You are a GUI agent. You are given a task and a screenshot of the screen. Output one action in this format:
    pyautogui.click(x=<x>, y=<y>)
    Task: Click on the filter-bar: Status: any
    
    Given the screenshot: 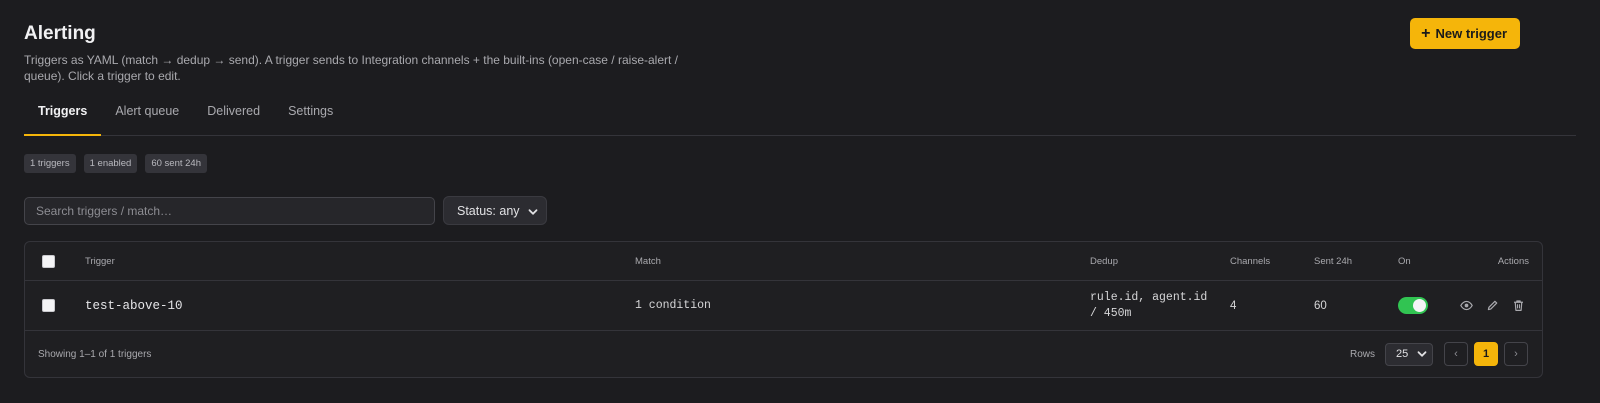 What is the action you would take?
    pyautogui.click(x=800, y=210)
    